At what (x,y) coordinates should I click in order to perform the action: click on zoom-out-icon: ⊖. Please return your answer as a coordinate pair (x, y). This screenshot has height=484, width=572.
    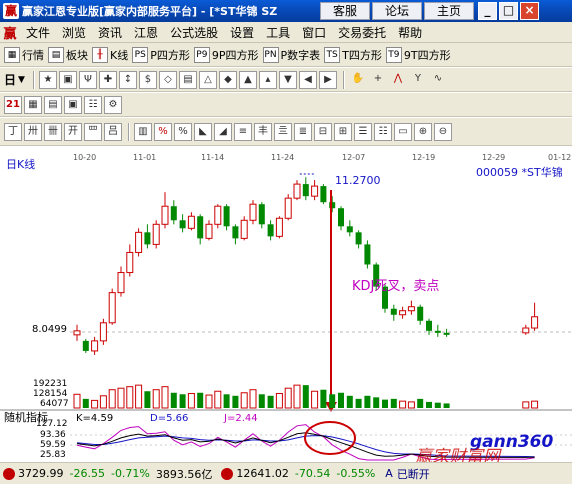
    Looking at the image, I should click on (443, 131).